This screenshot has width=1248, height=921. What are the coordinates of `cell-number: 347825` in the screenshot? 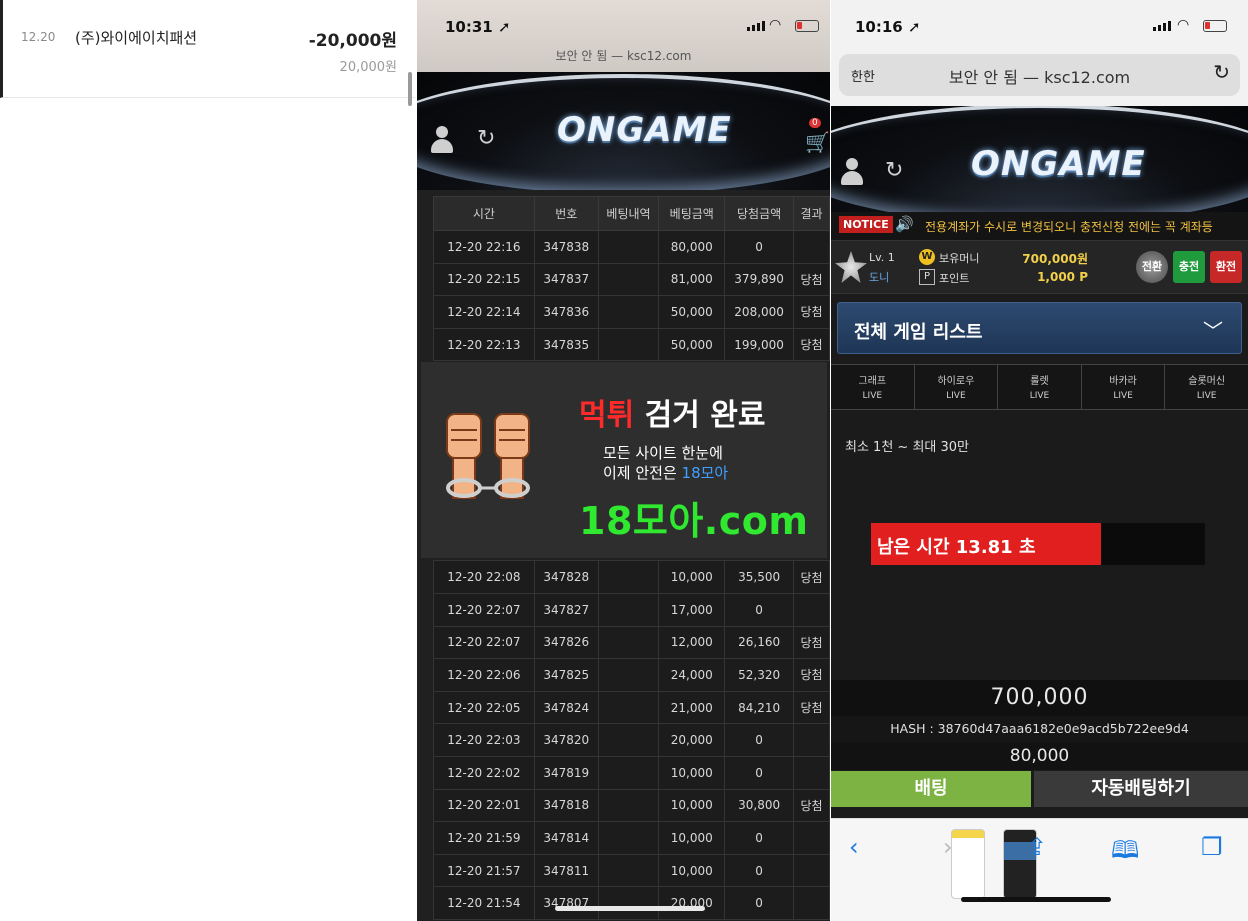 It's located at (566, 675).